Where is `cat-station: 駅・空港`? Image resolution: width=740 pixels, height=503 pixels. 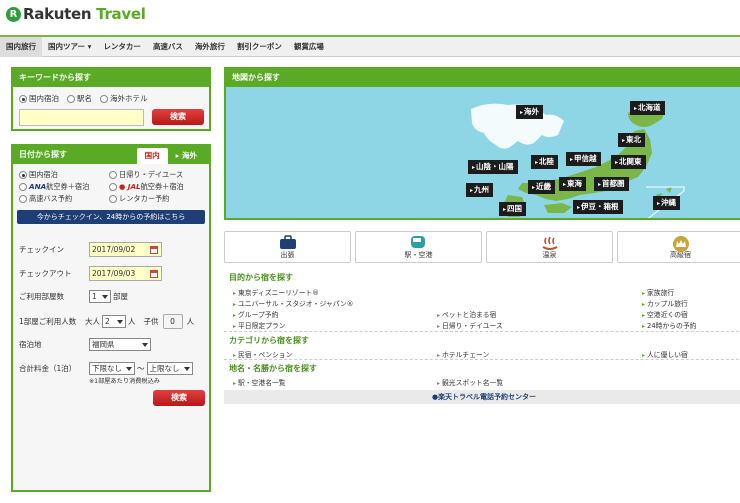
cat-station: 駅・空港 is located at coordinates (418, 247).